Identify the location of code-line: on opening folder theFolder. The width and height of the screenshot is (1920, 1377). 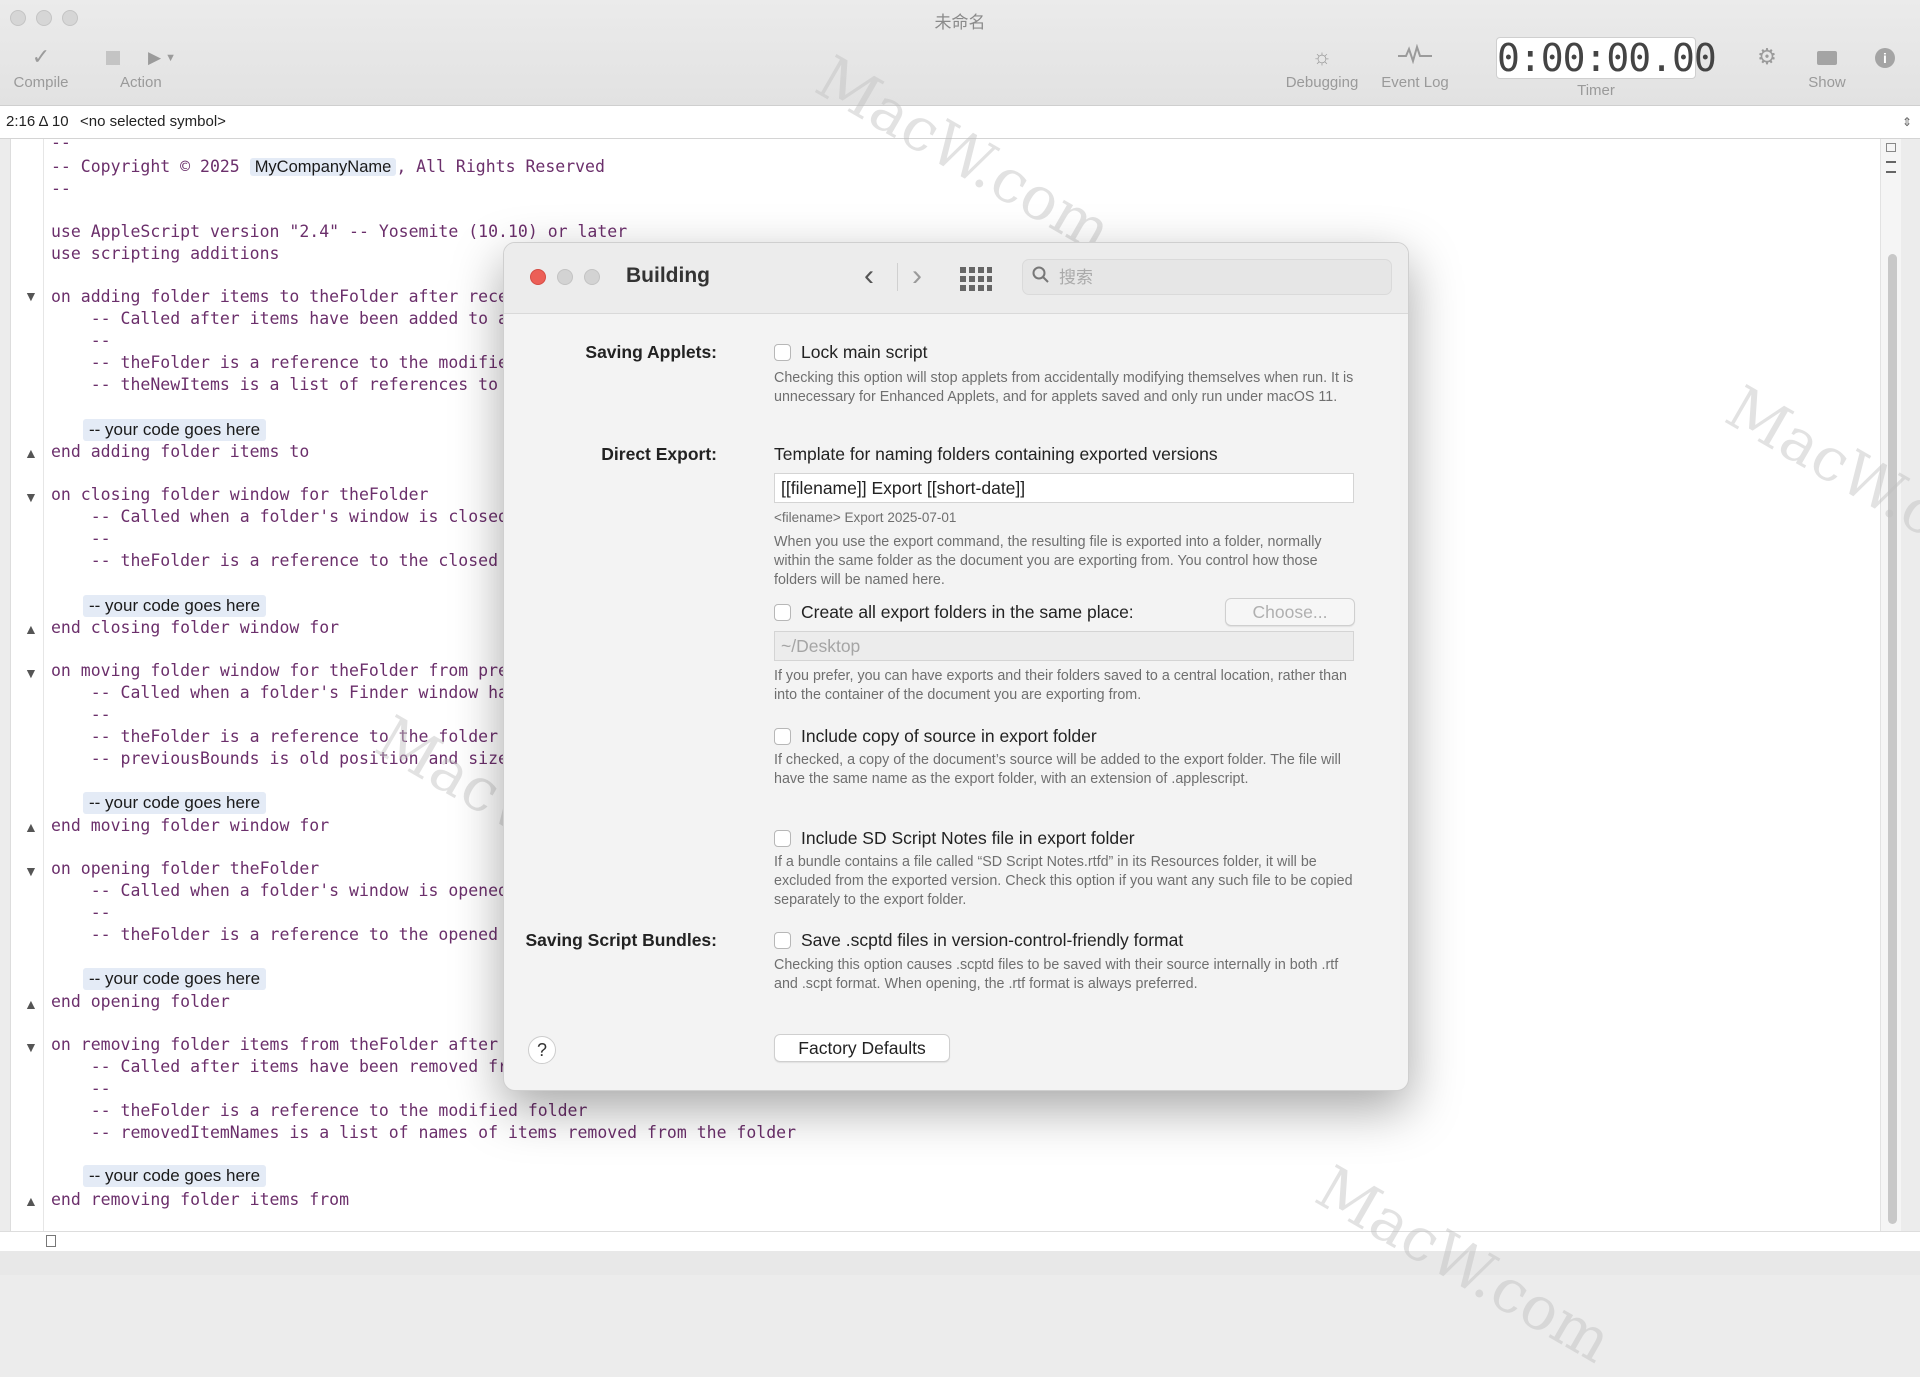
(185, 868).